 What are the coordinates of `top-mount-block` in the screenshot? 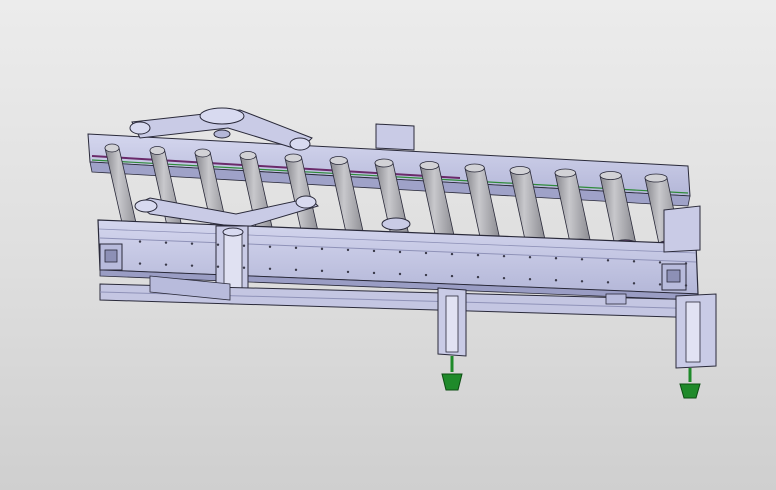 It's located at (395, 137).